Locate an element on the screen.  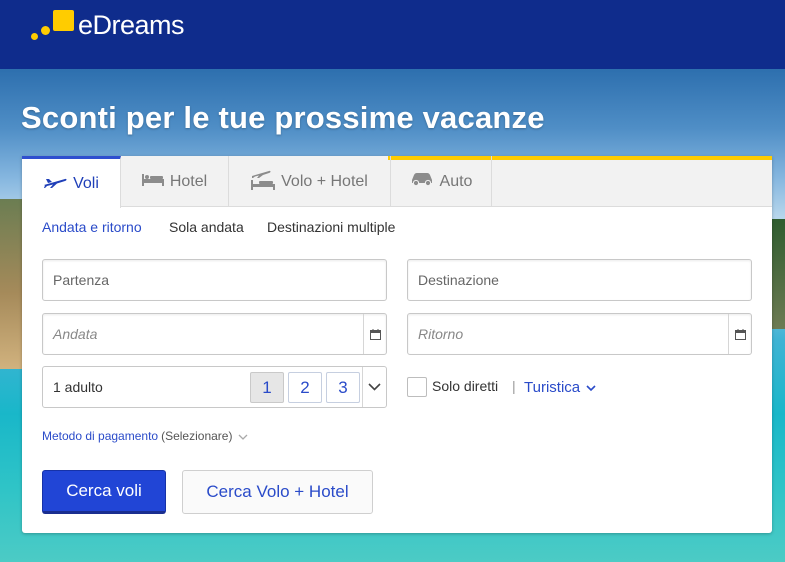
cabin-class-select: Turistica is located at coordinates (560, 387).